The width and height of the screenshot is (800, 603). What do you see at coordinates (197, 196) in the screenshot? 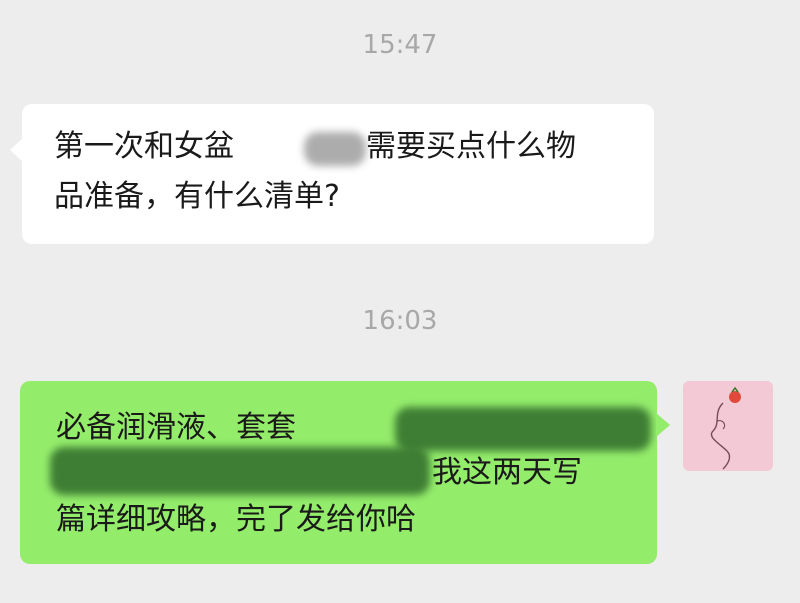
I see `message-text: 品准备，有什么清单?` at bounding box center [197, 196].